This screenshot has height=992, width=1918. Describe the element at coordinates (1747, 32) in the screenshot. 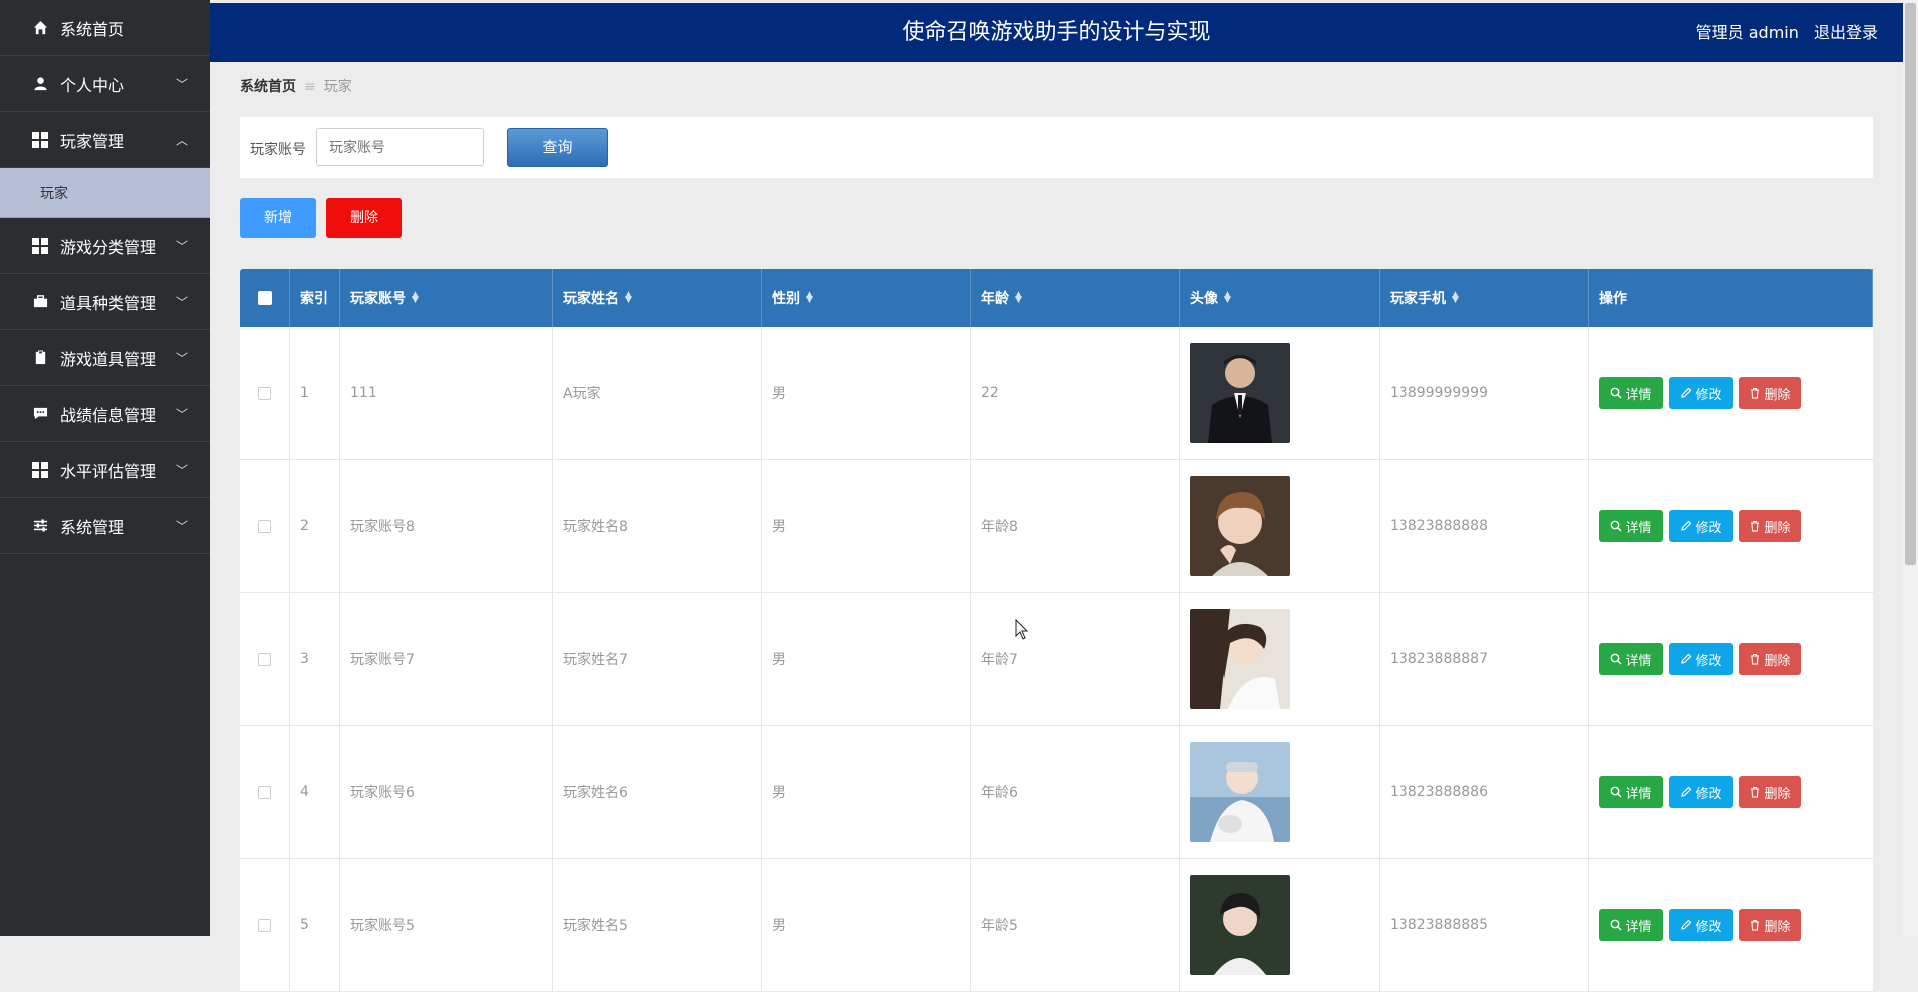

I see `user-label: 管理员 admin` at that location.